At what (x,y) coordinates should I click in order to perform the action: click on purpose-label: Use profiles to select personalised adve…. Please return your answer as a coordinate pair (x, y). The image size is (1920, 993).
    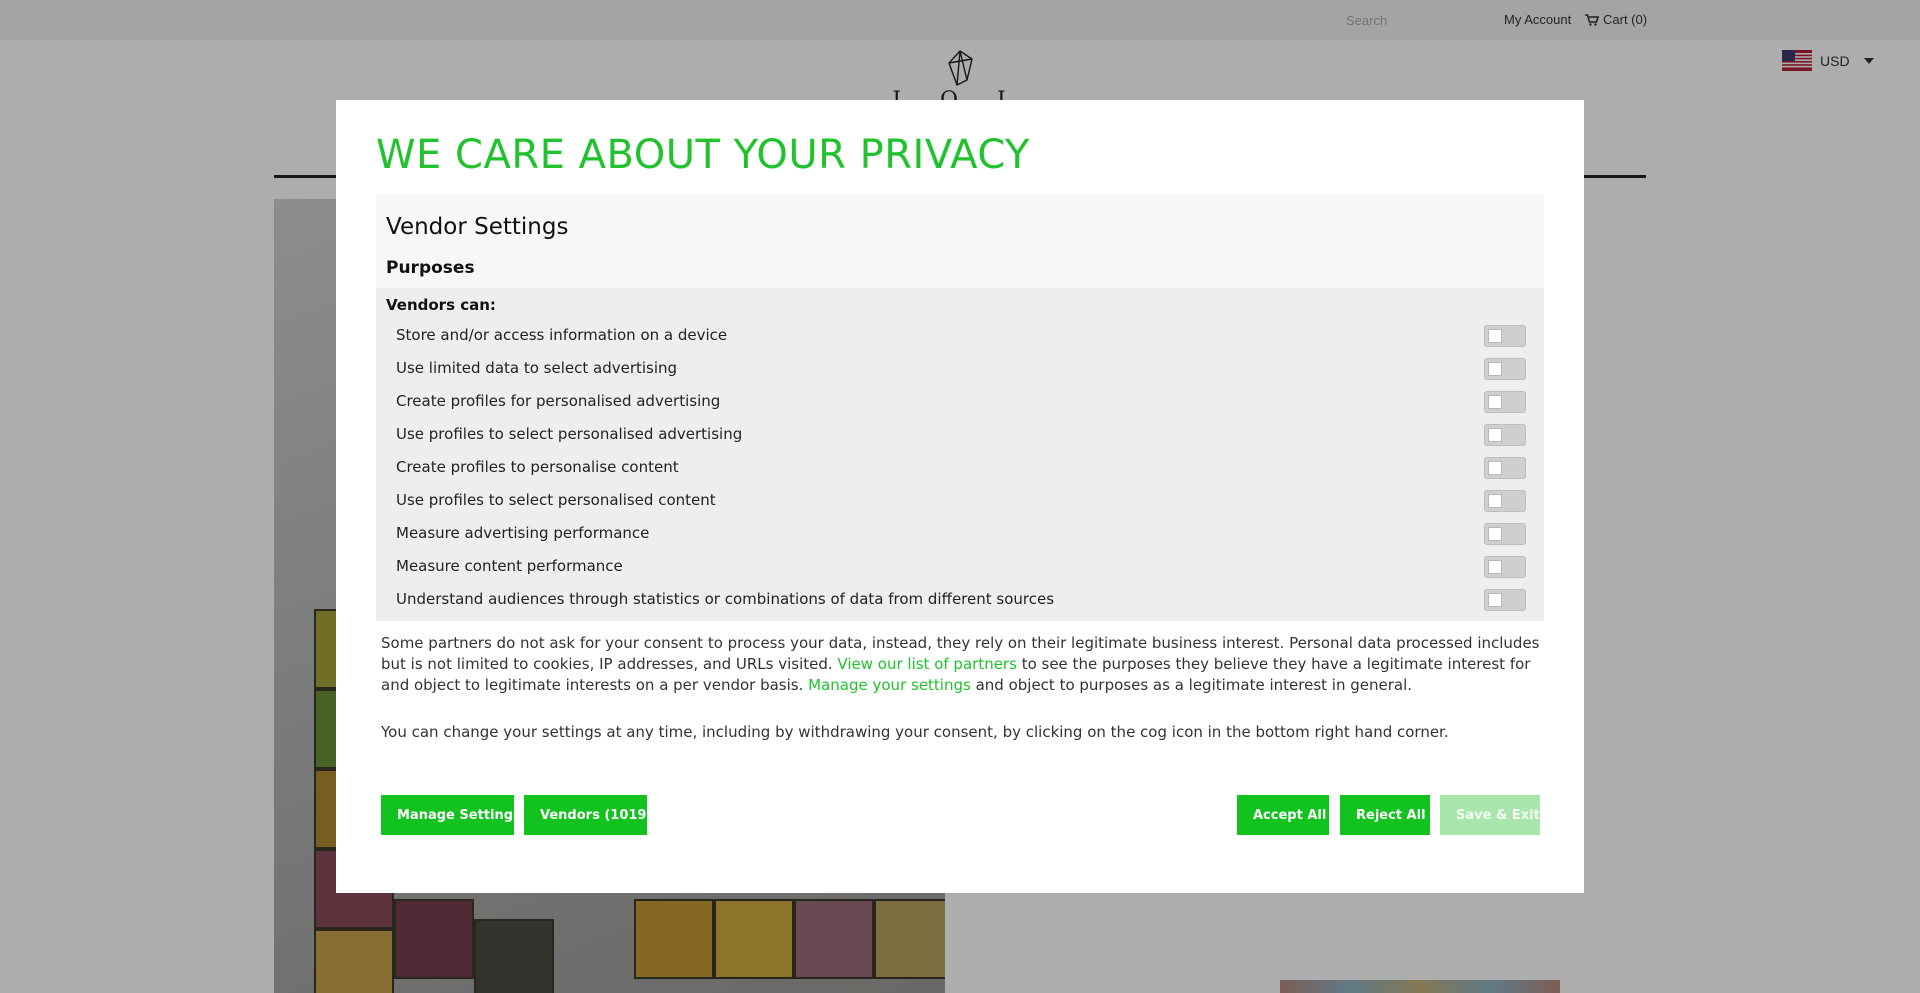
    Looking at the image, I should click on (569, 433).